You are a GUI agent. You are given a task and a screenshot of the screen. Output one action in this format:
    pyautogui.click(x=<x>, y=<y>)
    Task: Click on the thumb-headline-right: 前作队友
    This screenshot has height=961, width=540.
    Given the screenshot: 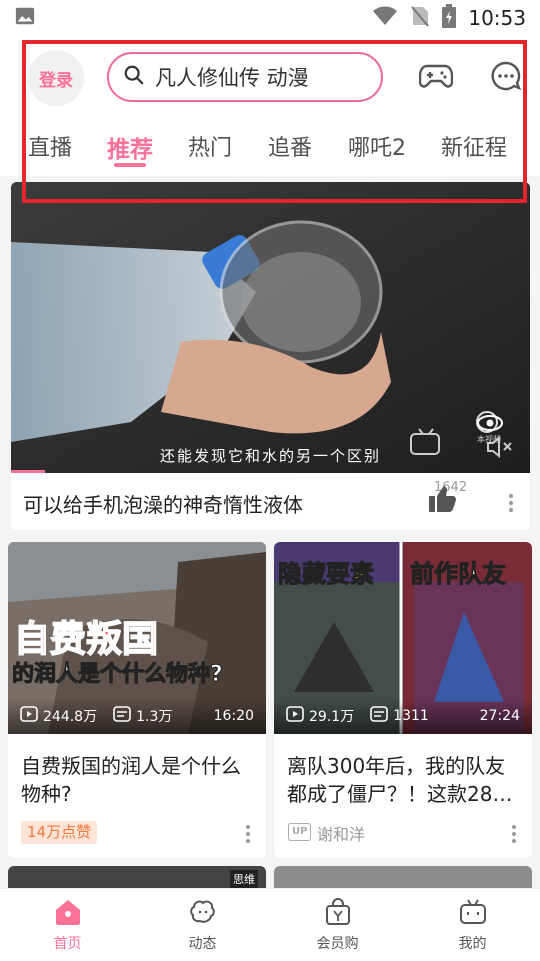 What is the action you would take?
    pyautogui.click(x=458, y=574)
    